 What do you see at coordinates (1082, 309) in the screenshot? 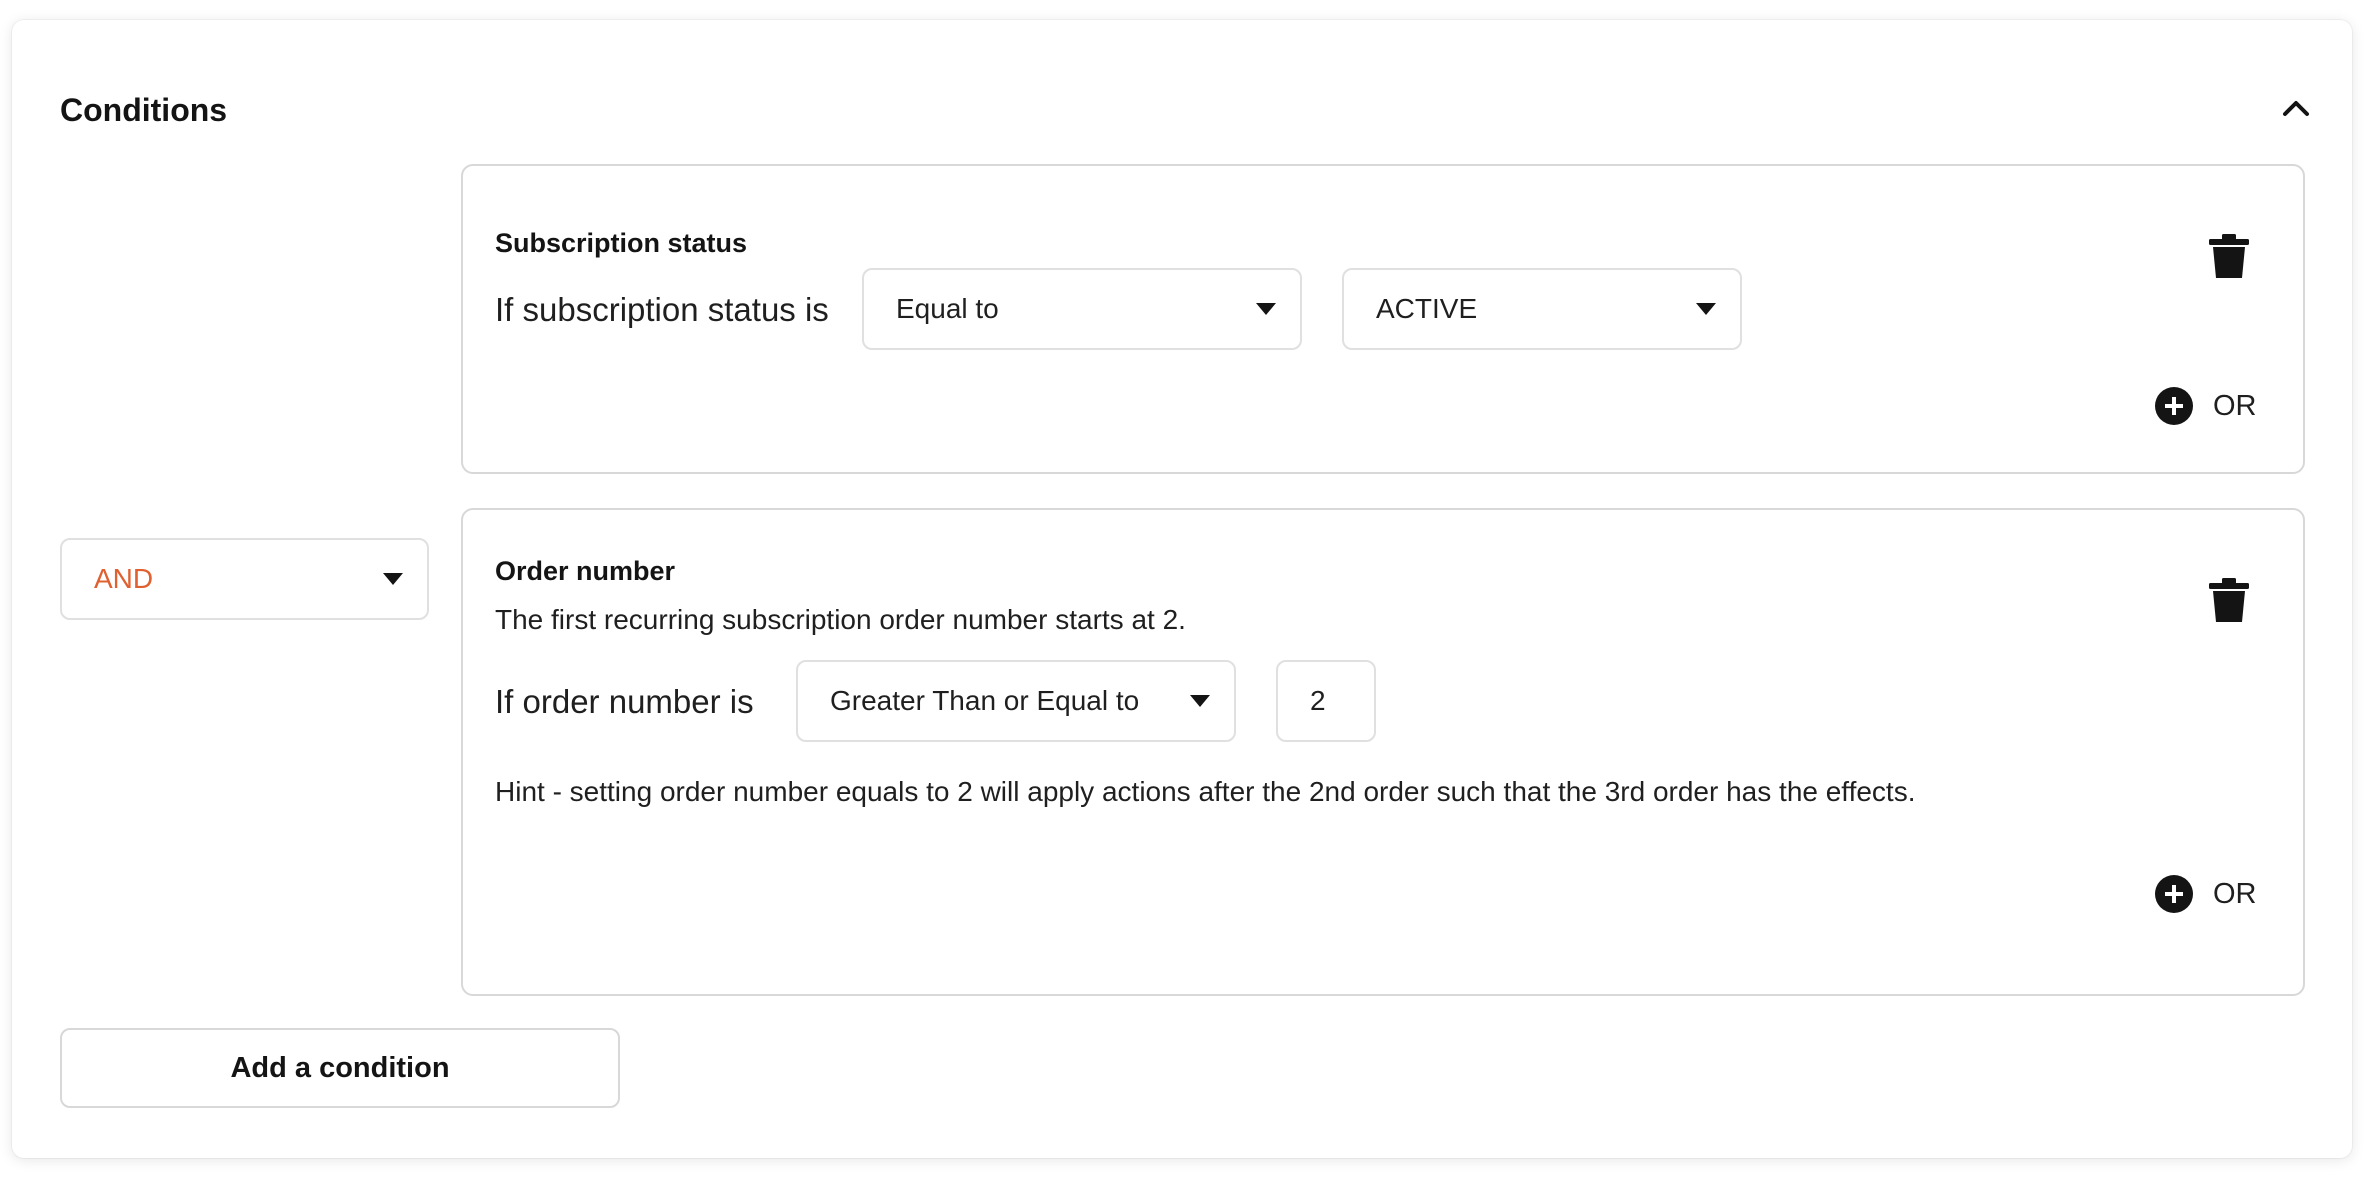
I see `operator-select: Equal to` at bounding box center [1082, 309].